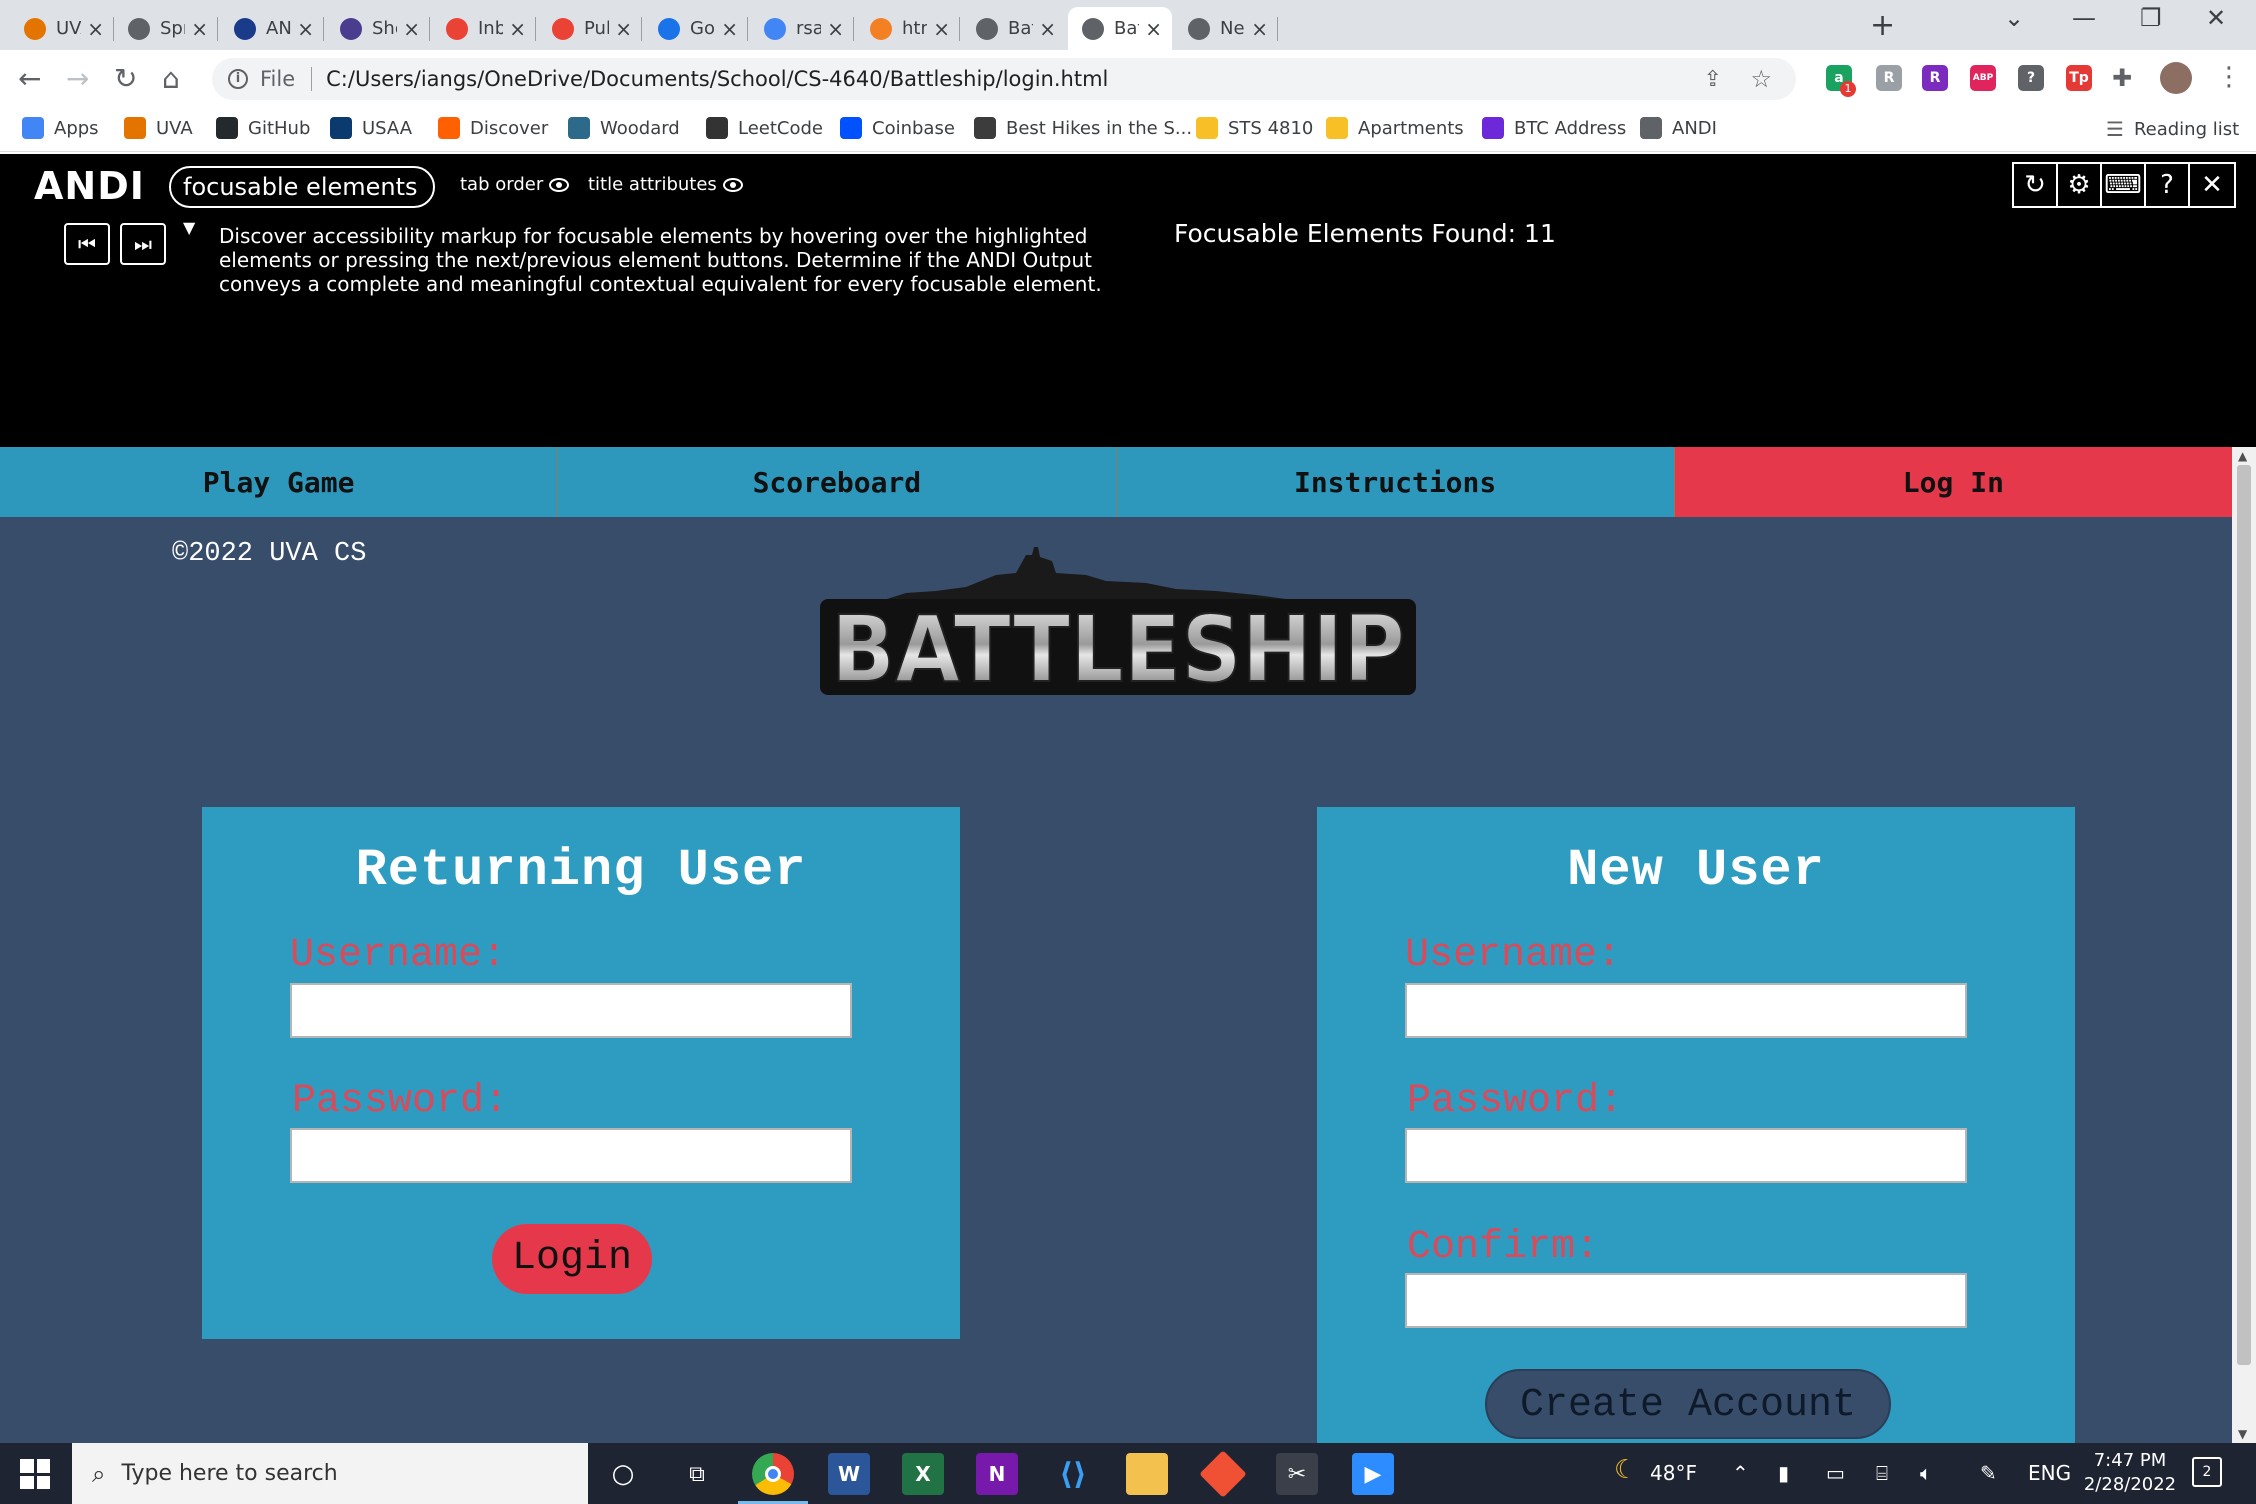 The width and height of the screenshot is (2256, 1504). I want to click on extensions-puzzle-icon: ✚, so click(2122, 78).